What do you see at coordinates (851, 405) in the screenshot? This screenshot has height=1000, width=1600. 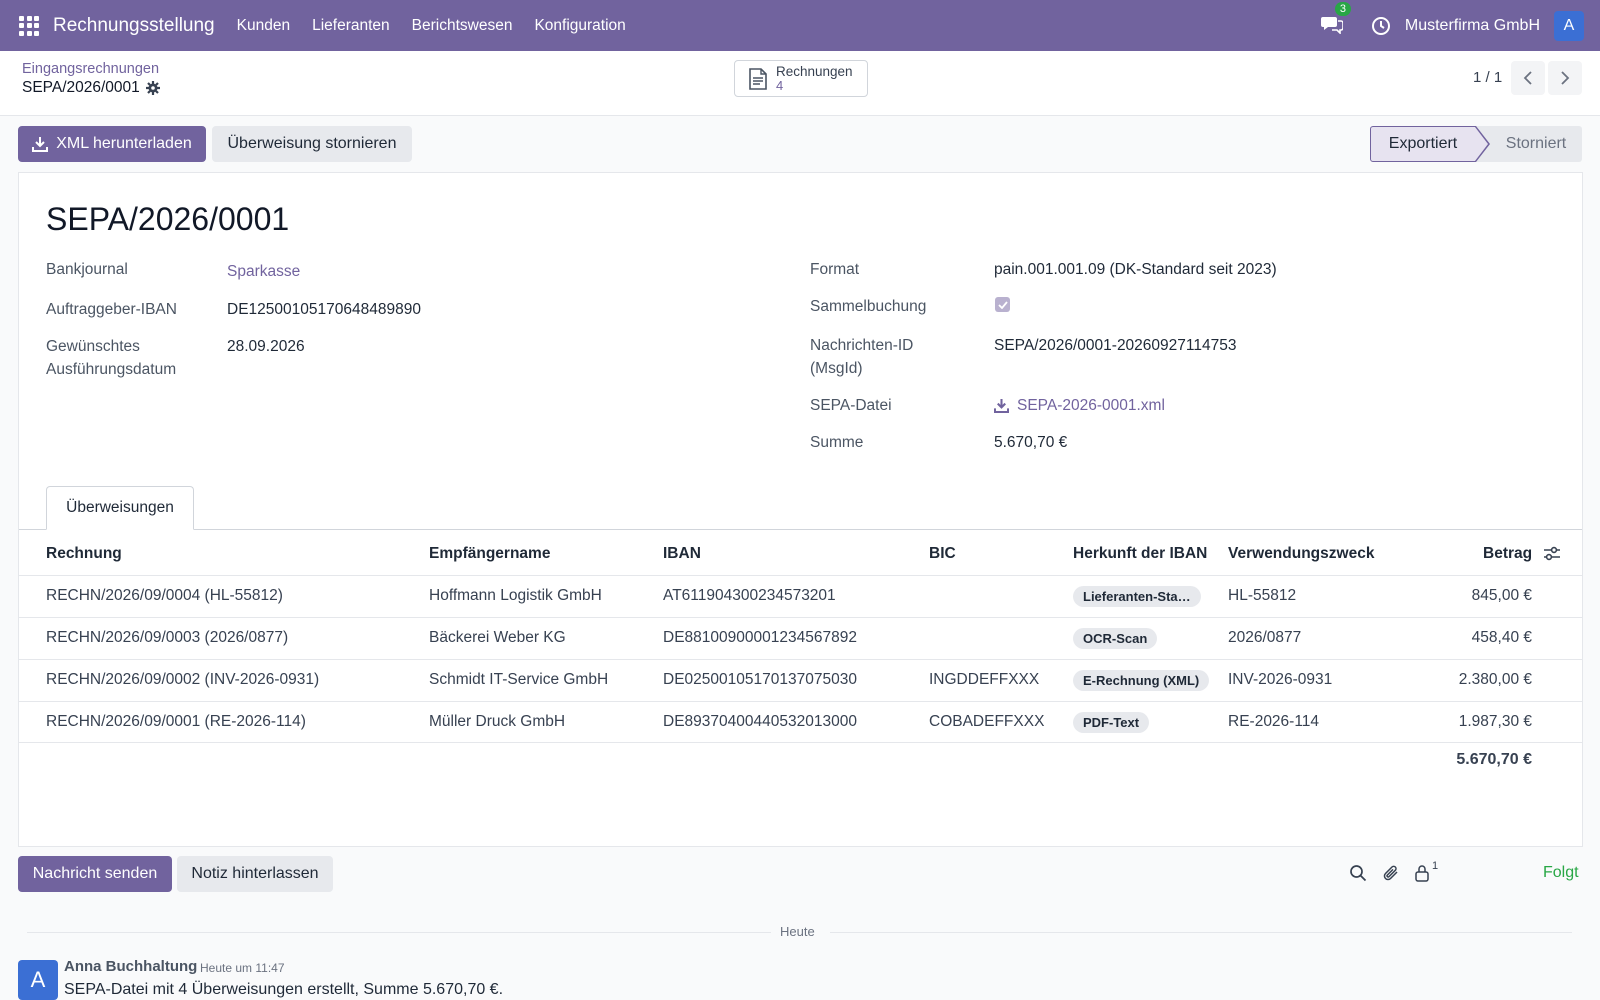 I see `label-sepa-datei: SEPA-Datei` at bounding box center [851, 405].